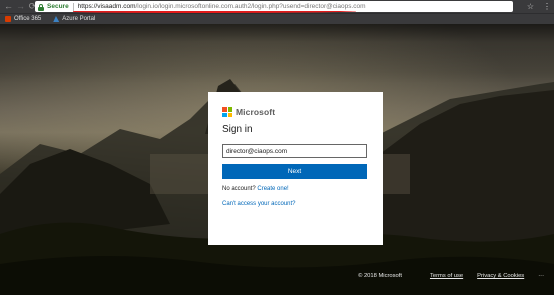 Image resolution: width=554 pixels, height=295 pixels. Describe the element at coordinates (272, 189) in the screenshot. I see `create-account-link: Create one!` at that location.